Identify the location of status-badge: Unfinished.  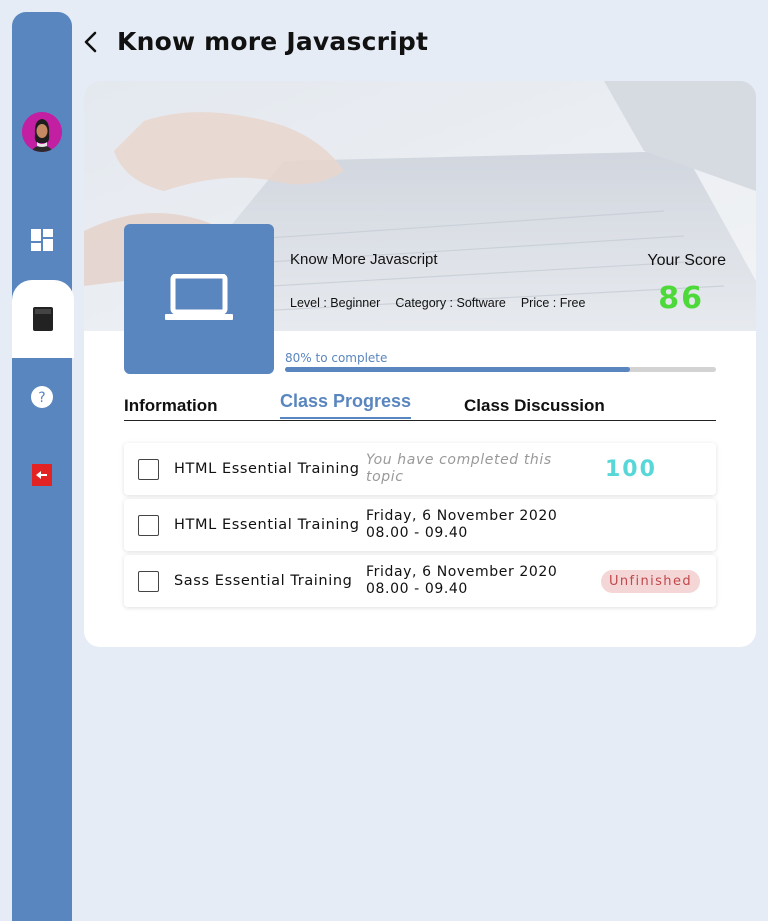
(650, 581).